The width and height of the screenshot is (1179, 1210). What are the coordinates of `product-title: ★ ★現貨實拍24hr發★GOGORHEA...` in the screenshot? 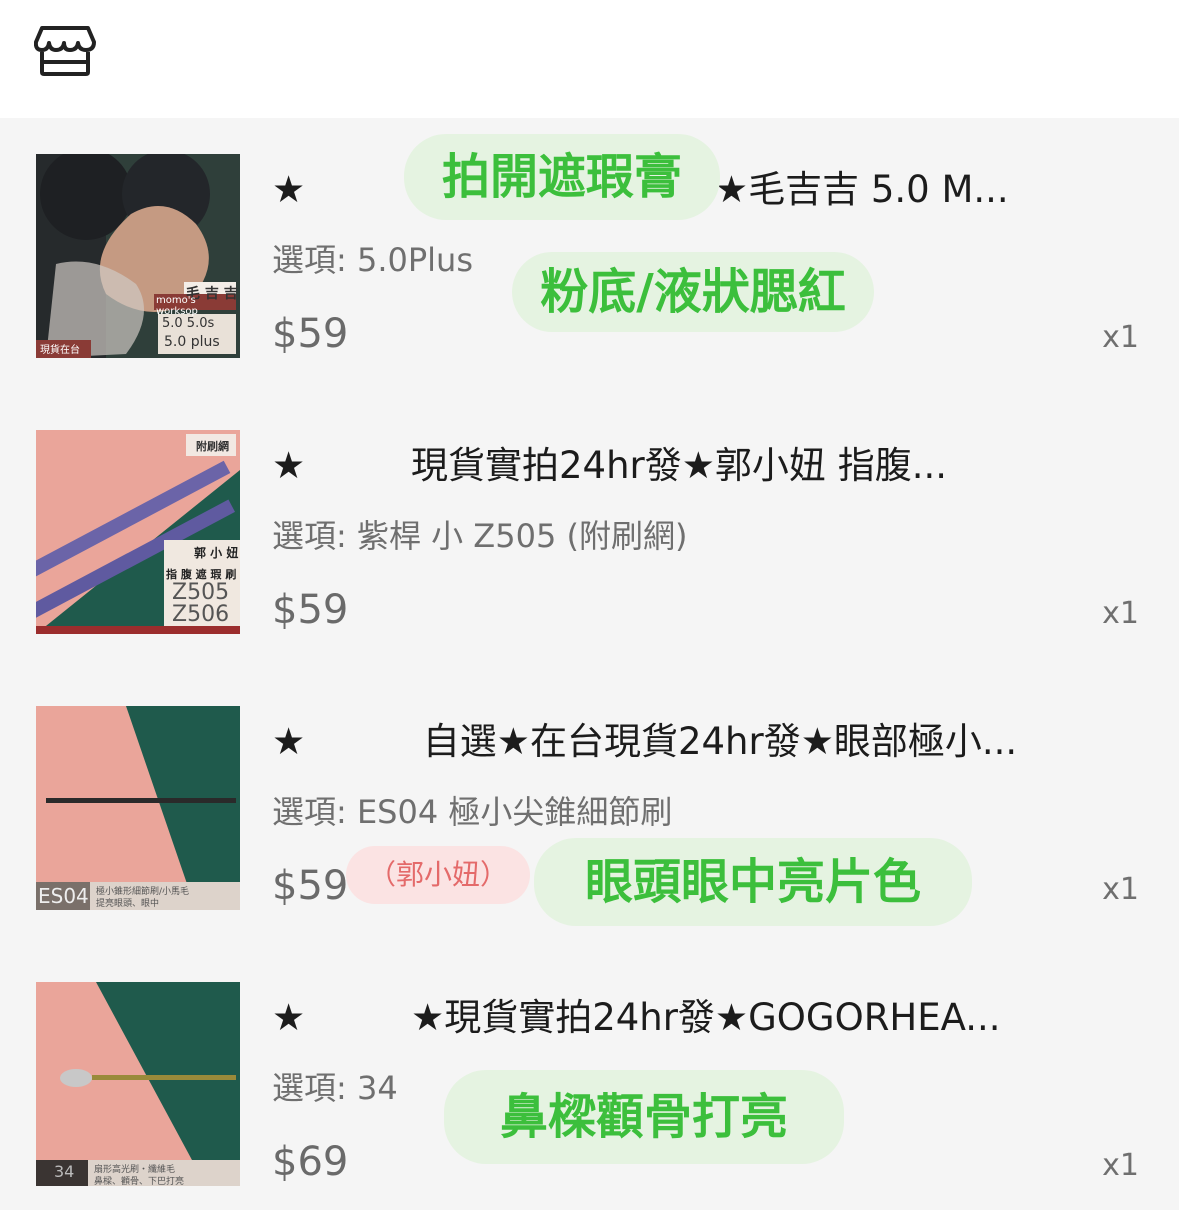 It's located at (707, 1018).